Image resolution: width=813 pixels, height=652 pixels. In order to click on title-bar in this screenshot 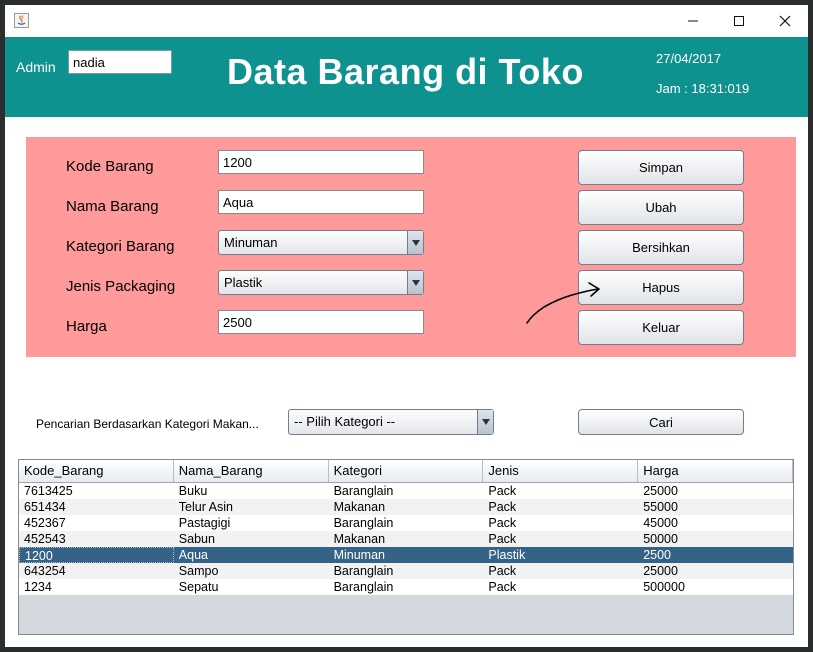, I will do `click(406, 21)`.